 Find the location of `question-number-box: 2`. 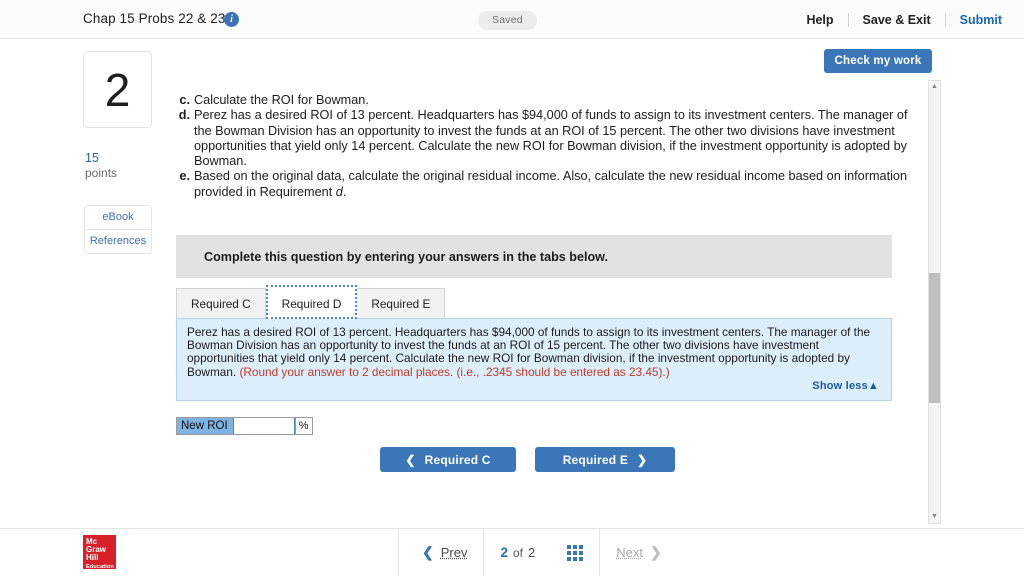

question-number-box: 2 is located at coordinates (117, 89).